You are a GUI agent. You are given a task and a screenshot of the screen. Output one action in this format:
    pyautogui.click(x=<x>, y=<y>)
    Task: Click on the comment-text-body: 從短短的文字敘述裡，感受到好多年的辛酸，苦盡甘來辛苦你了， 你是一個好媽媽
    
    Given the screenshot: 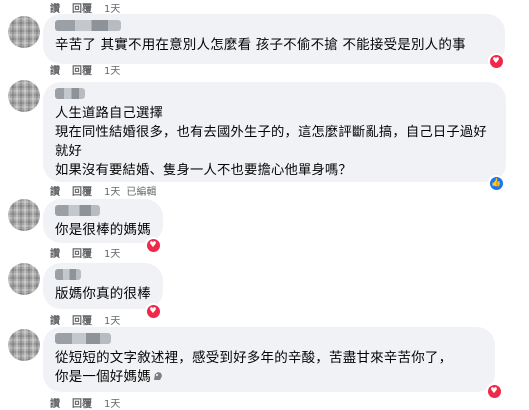 What is the action you would take?
    pyautogui.click(x=254, y=367)
    